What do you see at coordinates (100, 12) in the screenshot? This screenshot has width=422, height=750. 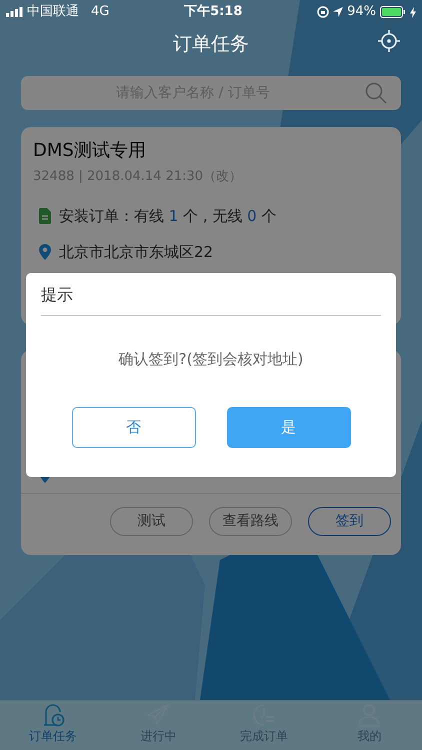 I see `network-type: 4G` at bounding box center [100, 12].